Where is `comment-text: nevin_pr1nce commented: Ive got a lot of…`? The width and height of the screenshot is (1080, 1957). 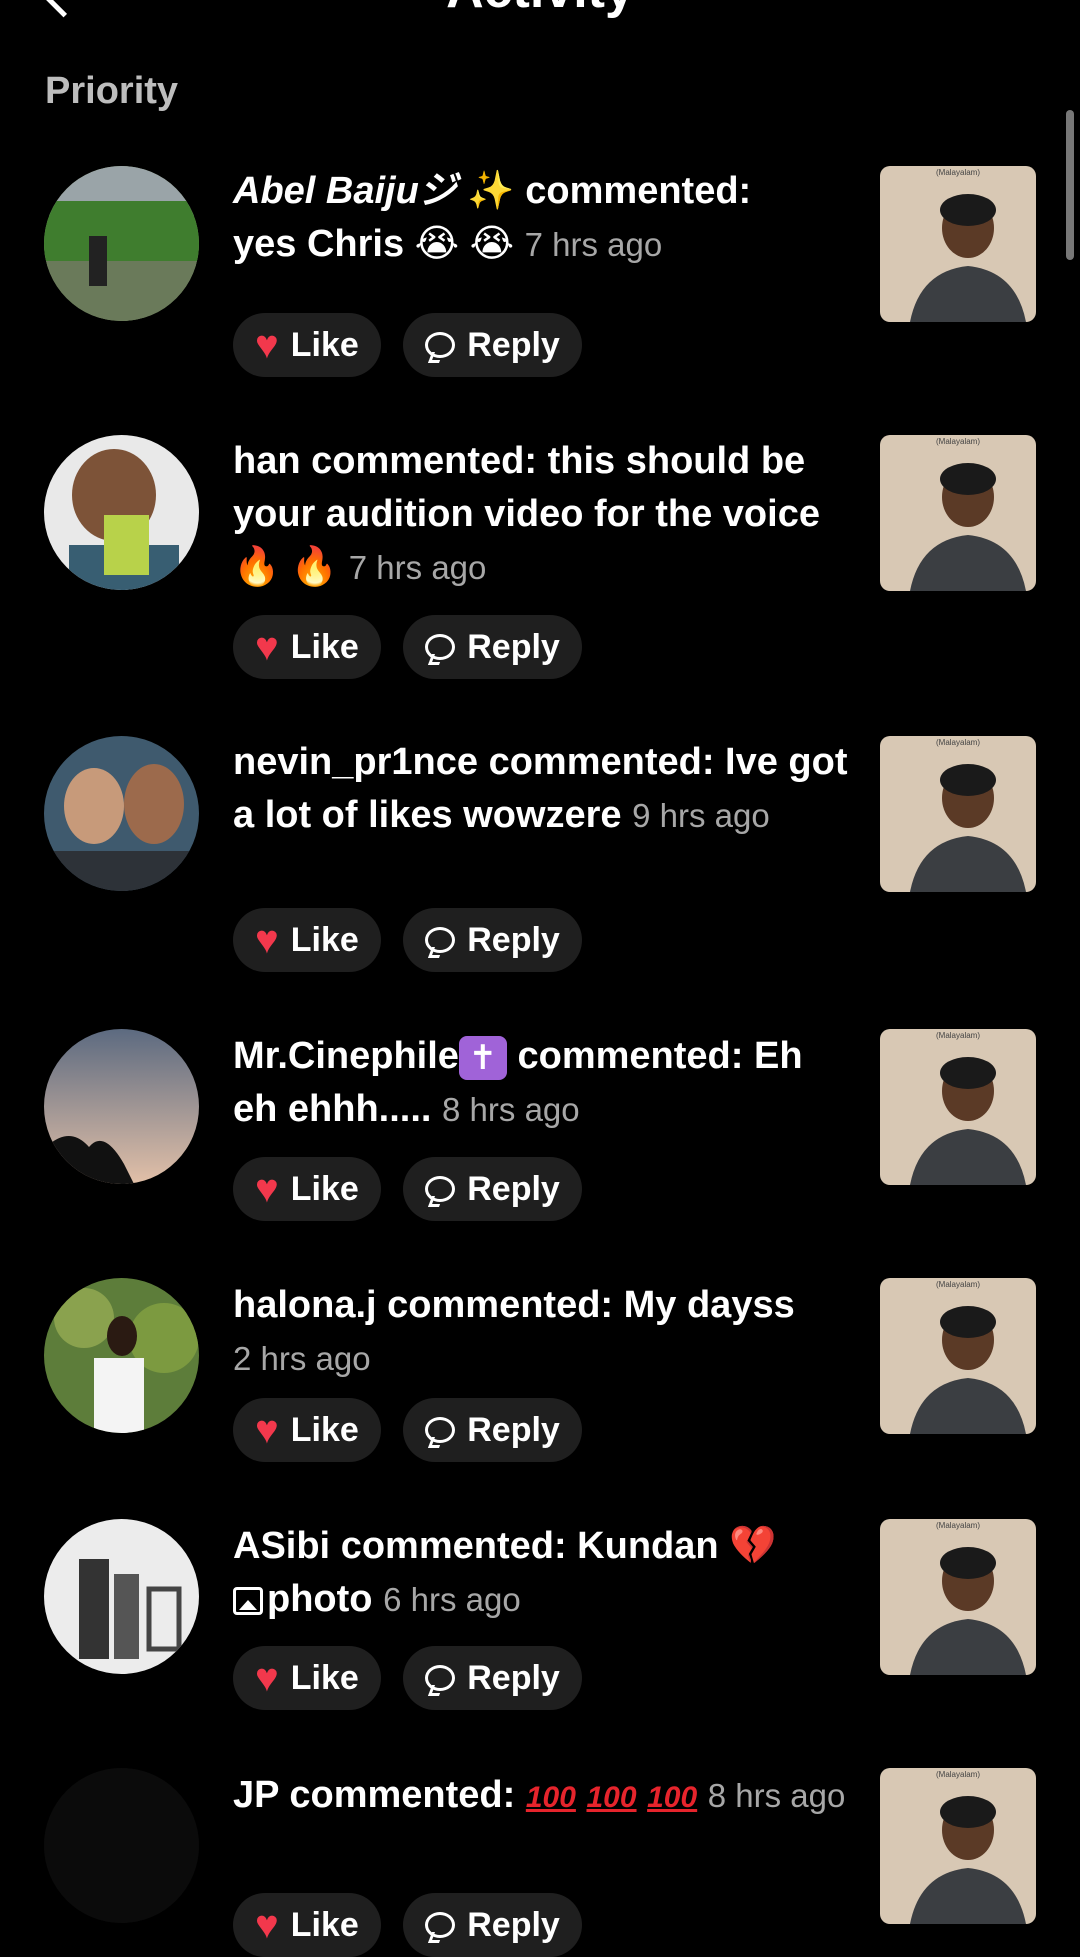 comment-text: nevin_pr1nce commented: Ive got a lot of… is located at coordinates (543, 789).